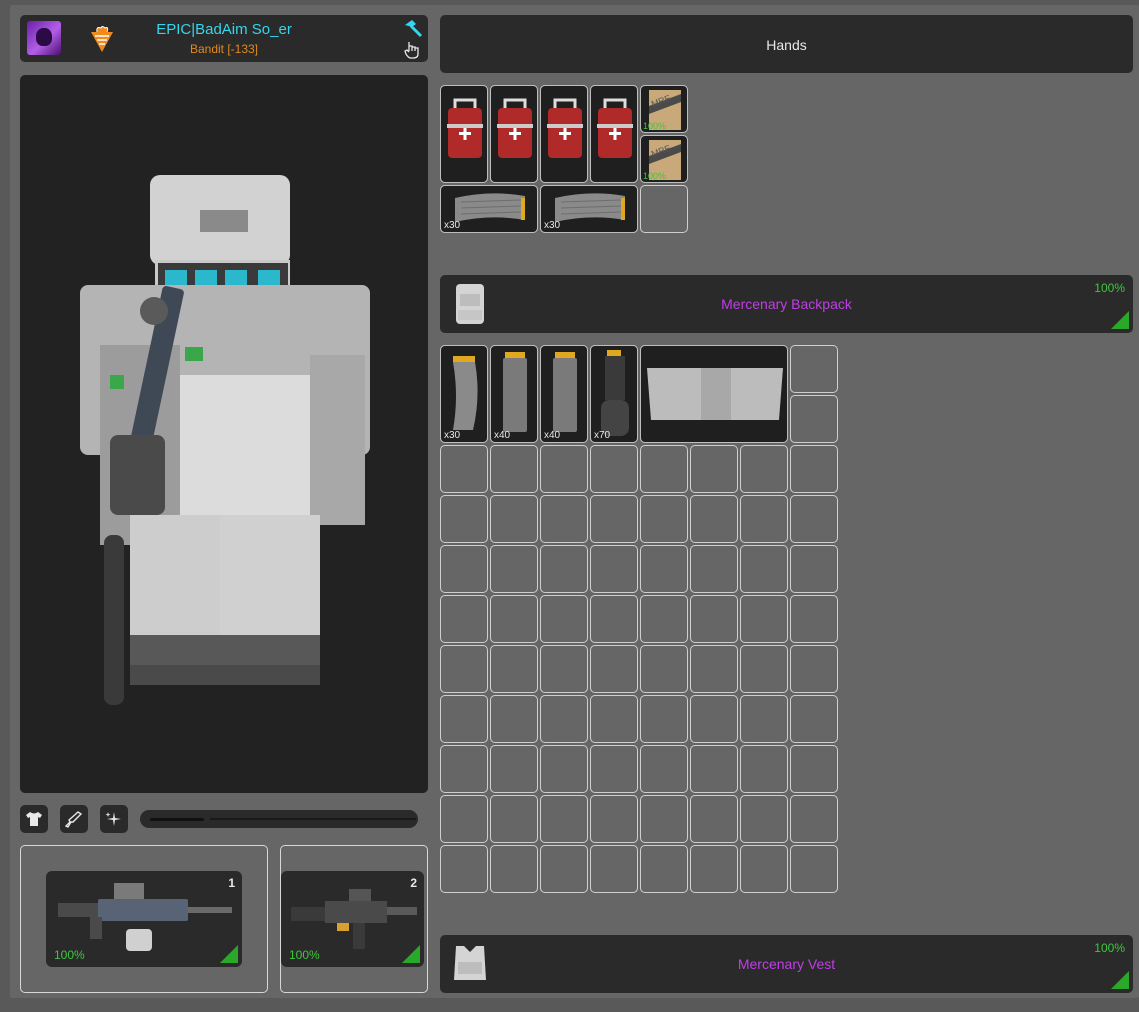  I want to click on hand-cursor-icon, so click(412, 50).